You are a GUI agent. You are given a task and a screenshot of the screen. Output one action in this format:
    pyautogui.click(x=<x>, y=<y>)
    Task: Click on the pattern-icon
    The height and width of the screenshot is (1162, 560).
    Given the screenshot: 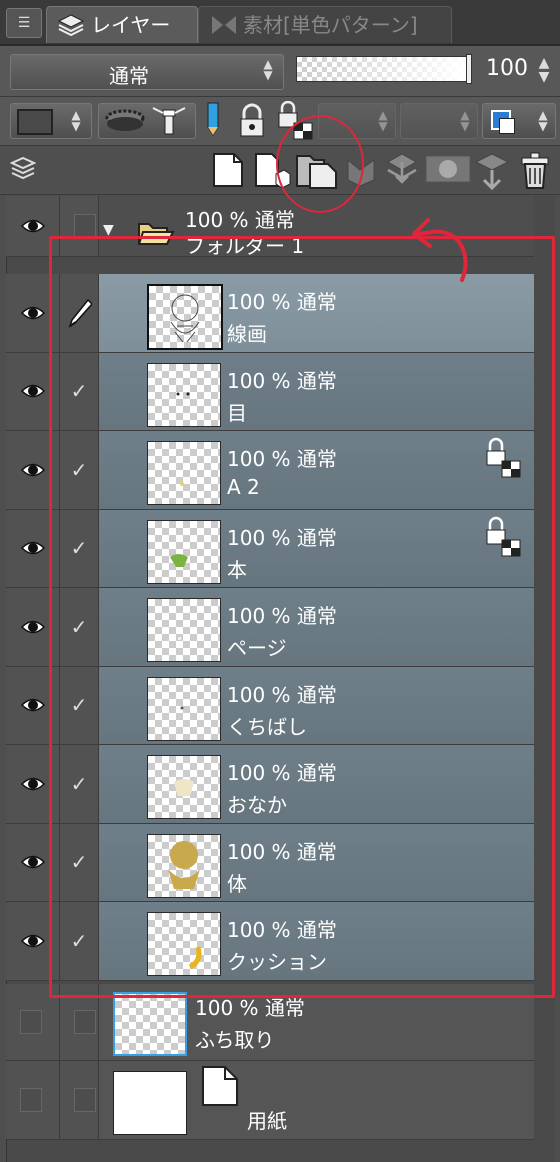 What is the action you would take?
    pyautogui.click(x=224, y=25)
    